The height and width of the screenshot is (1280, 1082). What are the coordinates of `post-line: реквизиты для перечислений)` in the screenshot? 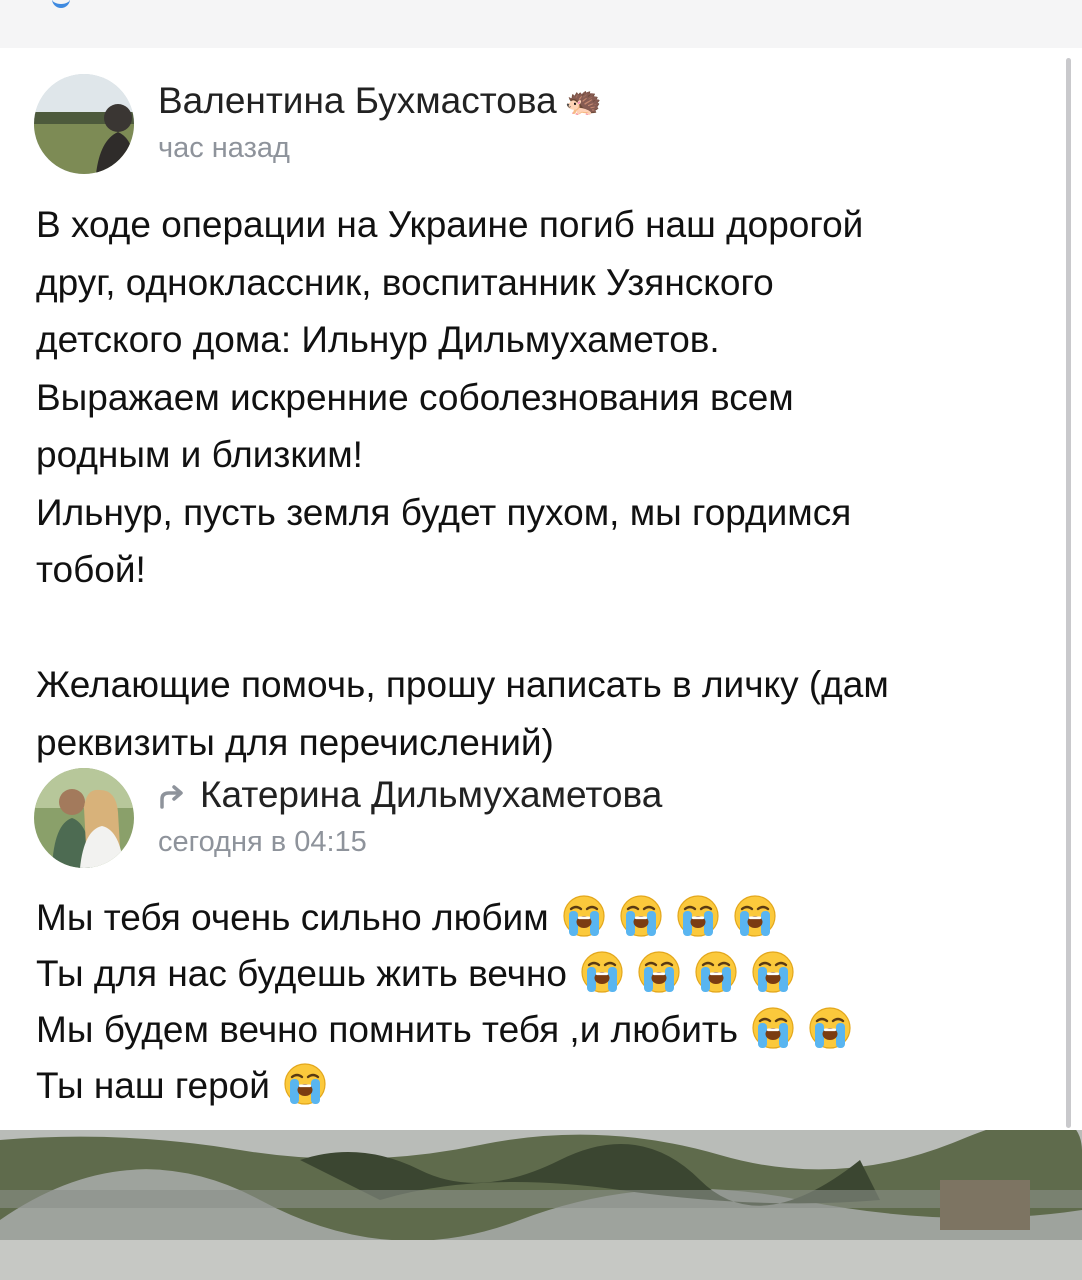 It's located at (295, 742).